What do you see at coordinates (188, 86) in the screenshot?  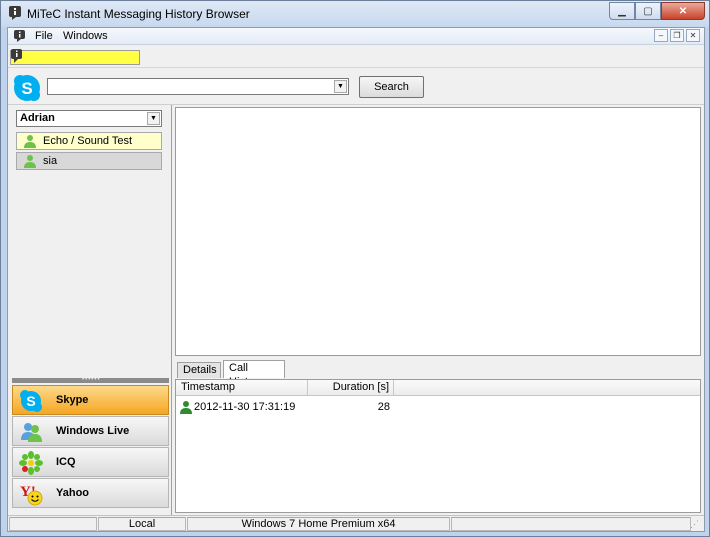 I see `search-input` at bounding box center [188, 86].